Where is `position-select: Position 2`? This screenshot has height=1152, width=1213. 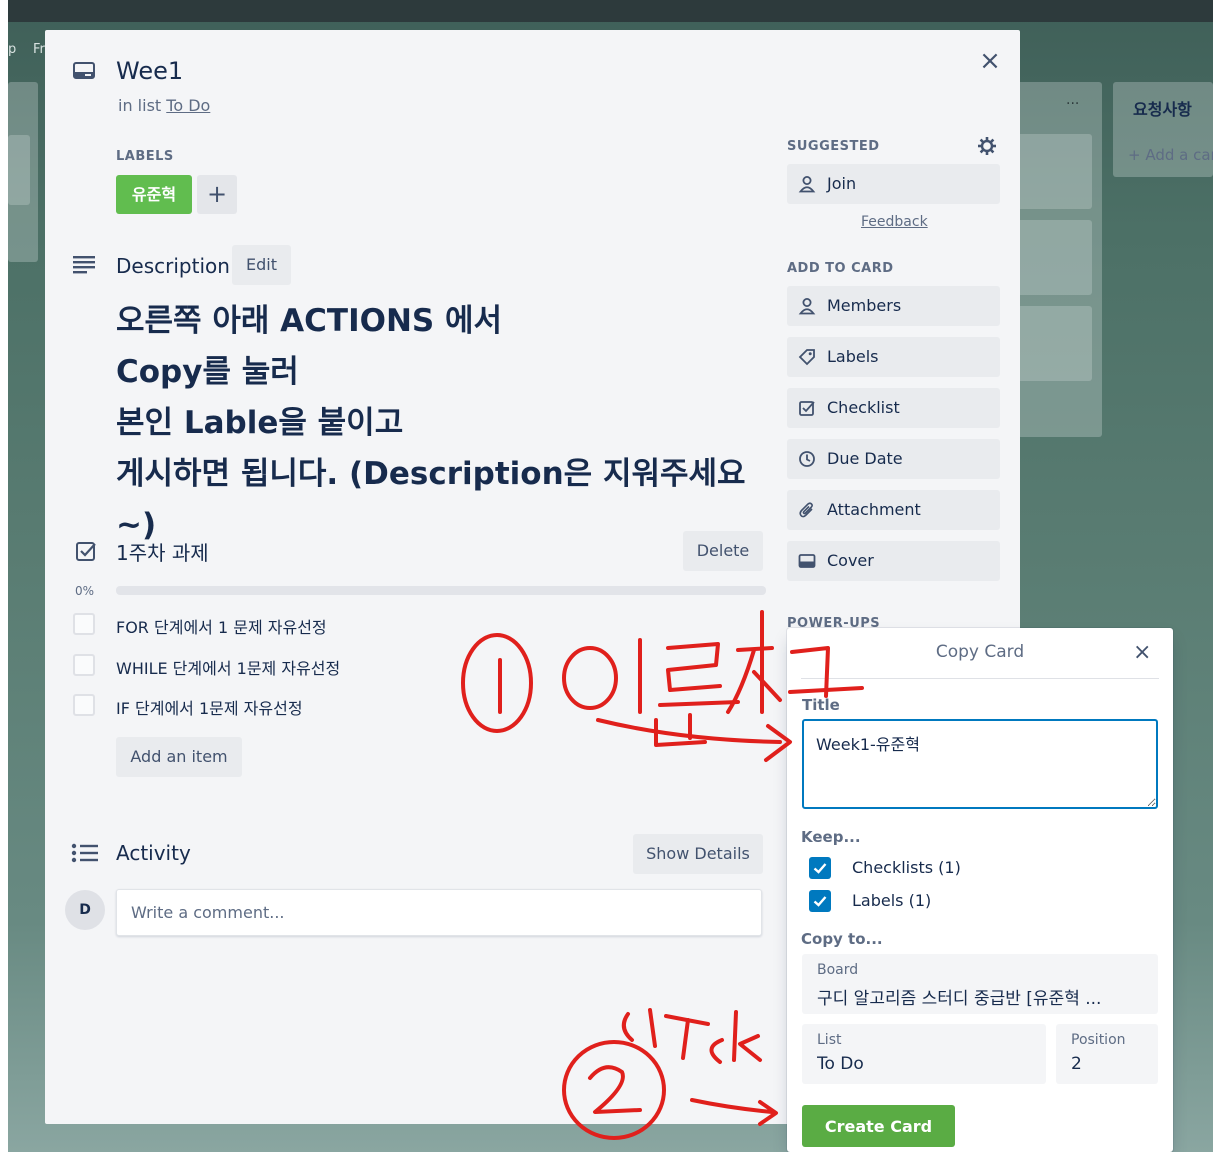 position-select: Position 2 is located at coordinates (1107, 1054).